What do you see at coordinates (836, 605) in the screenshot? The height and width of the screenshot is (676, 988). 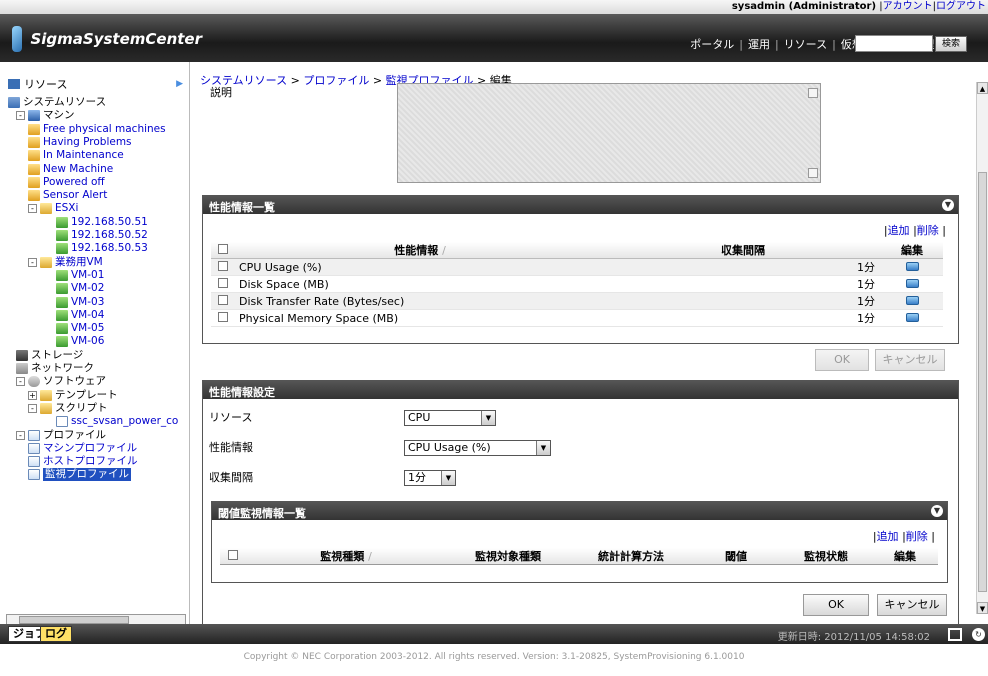 I see `settings-ok-button: OK` at bounding box center [836, 605].